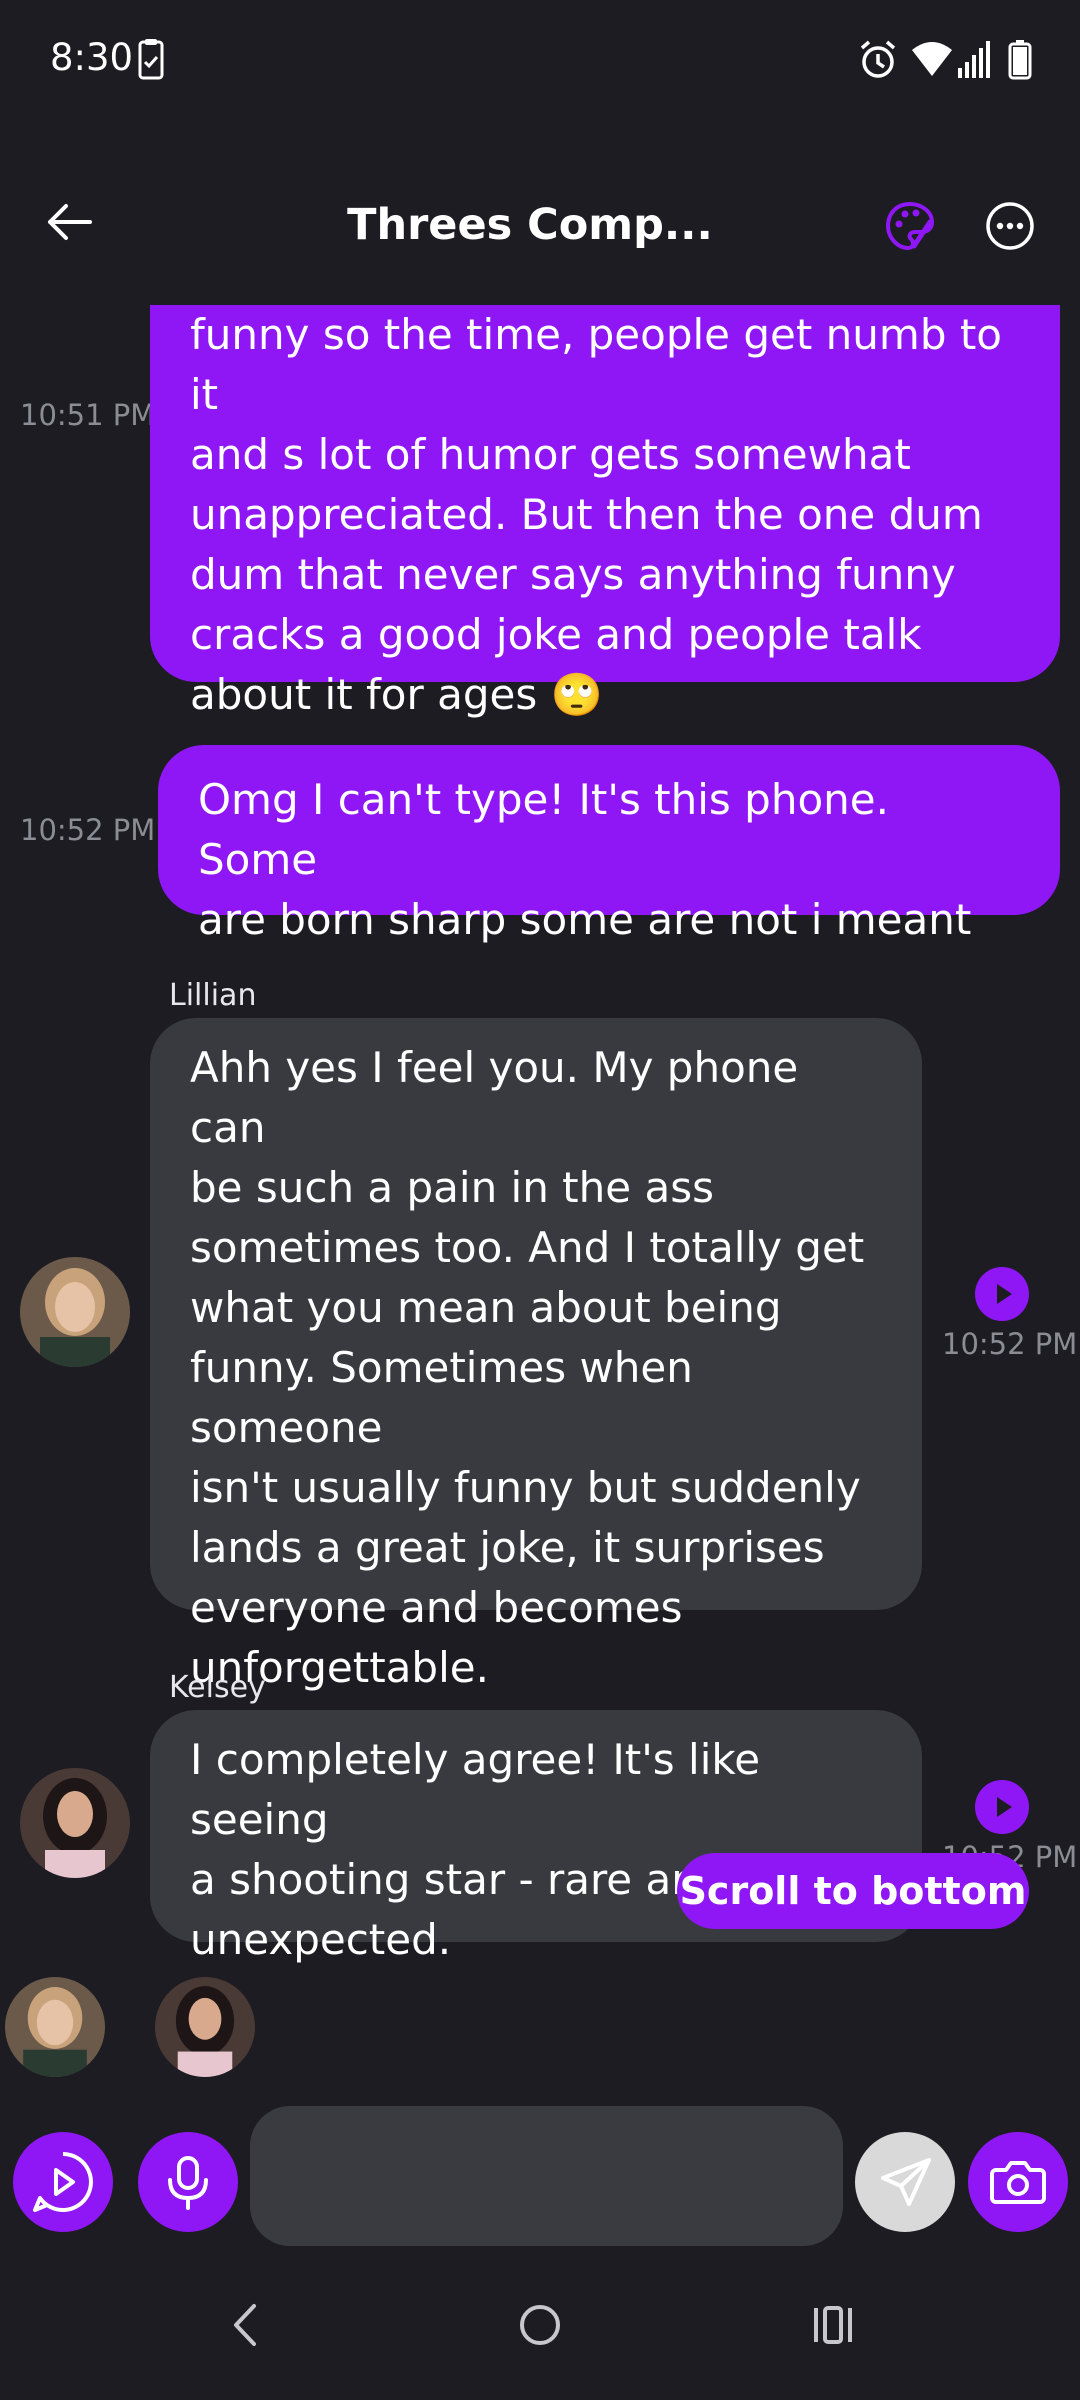 The height and width of the screenshot is (2400, 1080). What do you see at coordinates (1020, 60) in the screenshot?
I see `battery-icon` at bounding box center [1020, 60].